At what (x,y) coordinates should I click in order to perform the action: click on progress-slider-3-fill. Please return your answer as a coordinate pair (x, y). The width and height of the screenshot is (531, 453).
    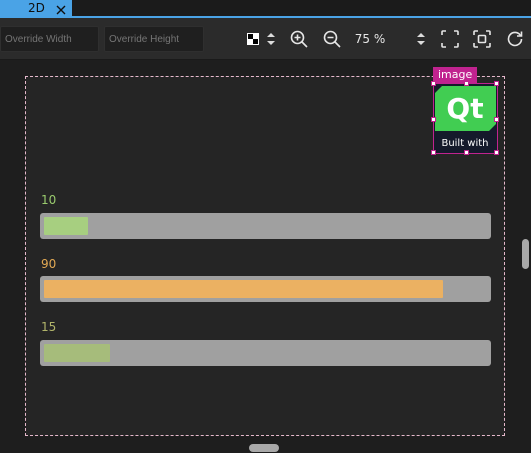
    Looking at the image, I should click on (77, 353).